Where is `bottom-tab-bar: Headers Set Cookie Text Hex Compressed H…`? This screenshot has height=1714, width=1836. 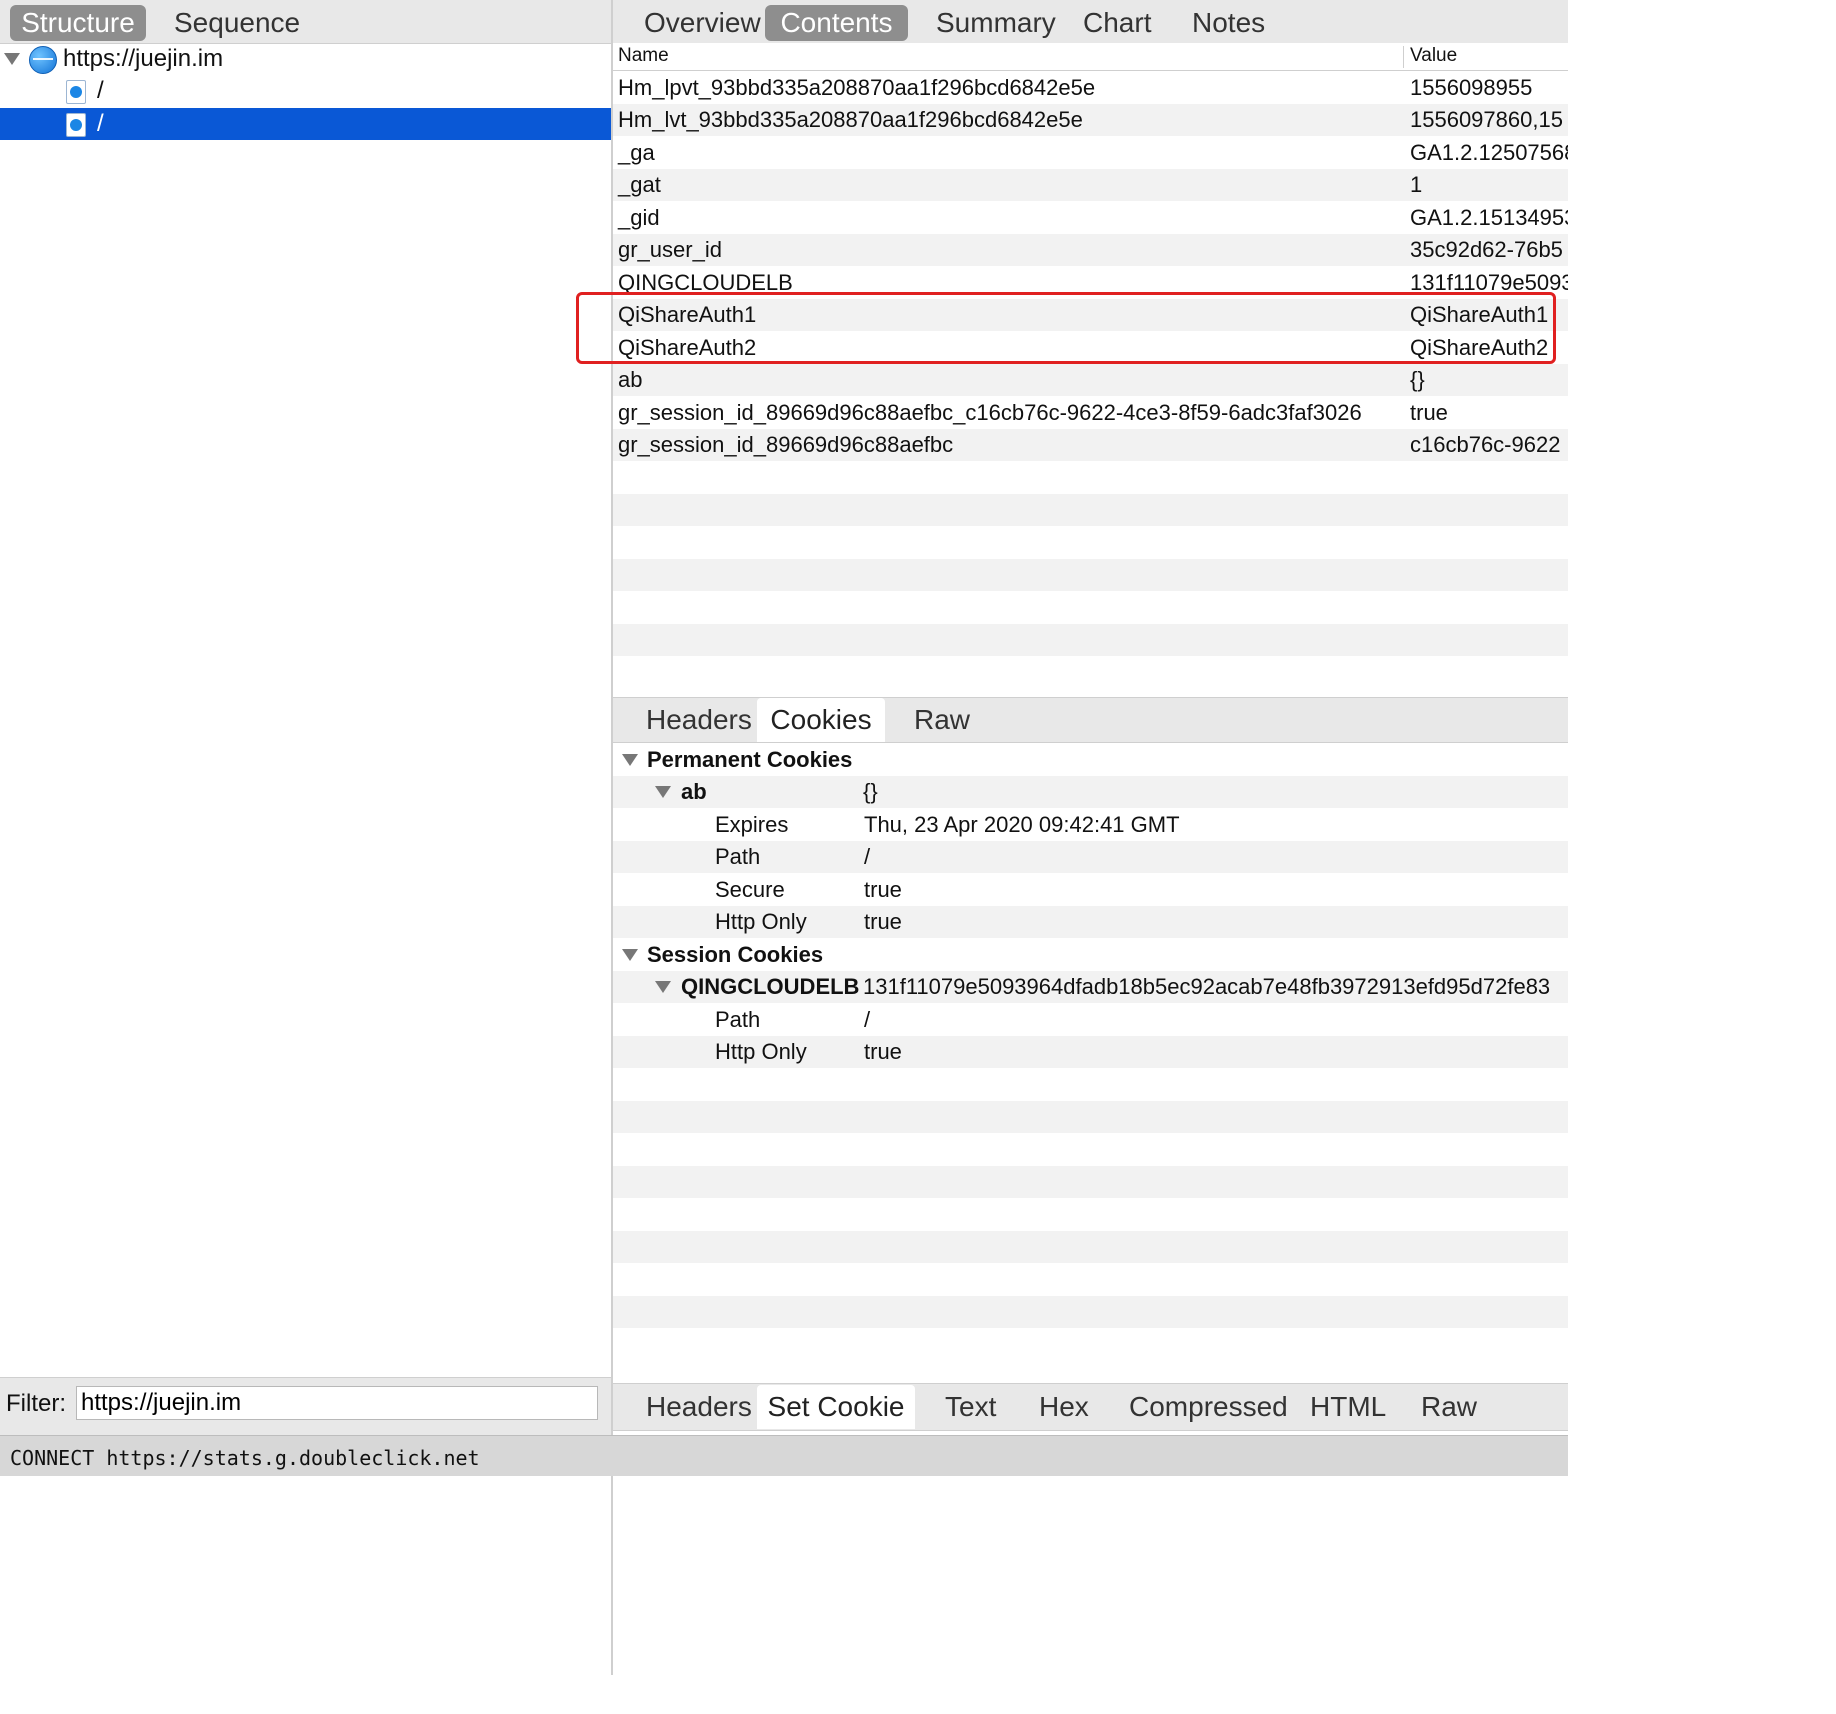
bottom-tab-bar: Headers Set Cookie Text Hex Compressed H… is located at coordinates (1090, 1407).